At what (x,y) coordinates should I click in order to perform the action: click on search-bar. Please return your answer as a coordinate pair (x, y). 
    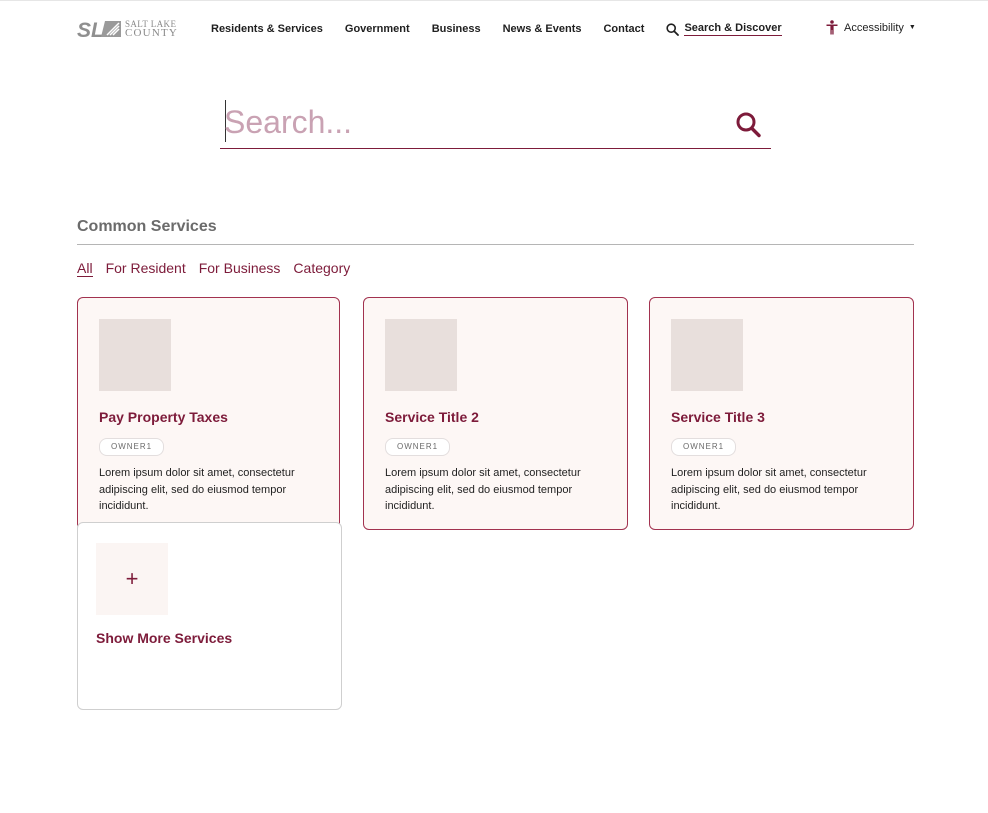
    Looking at the image, I should click on (495, 124).